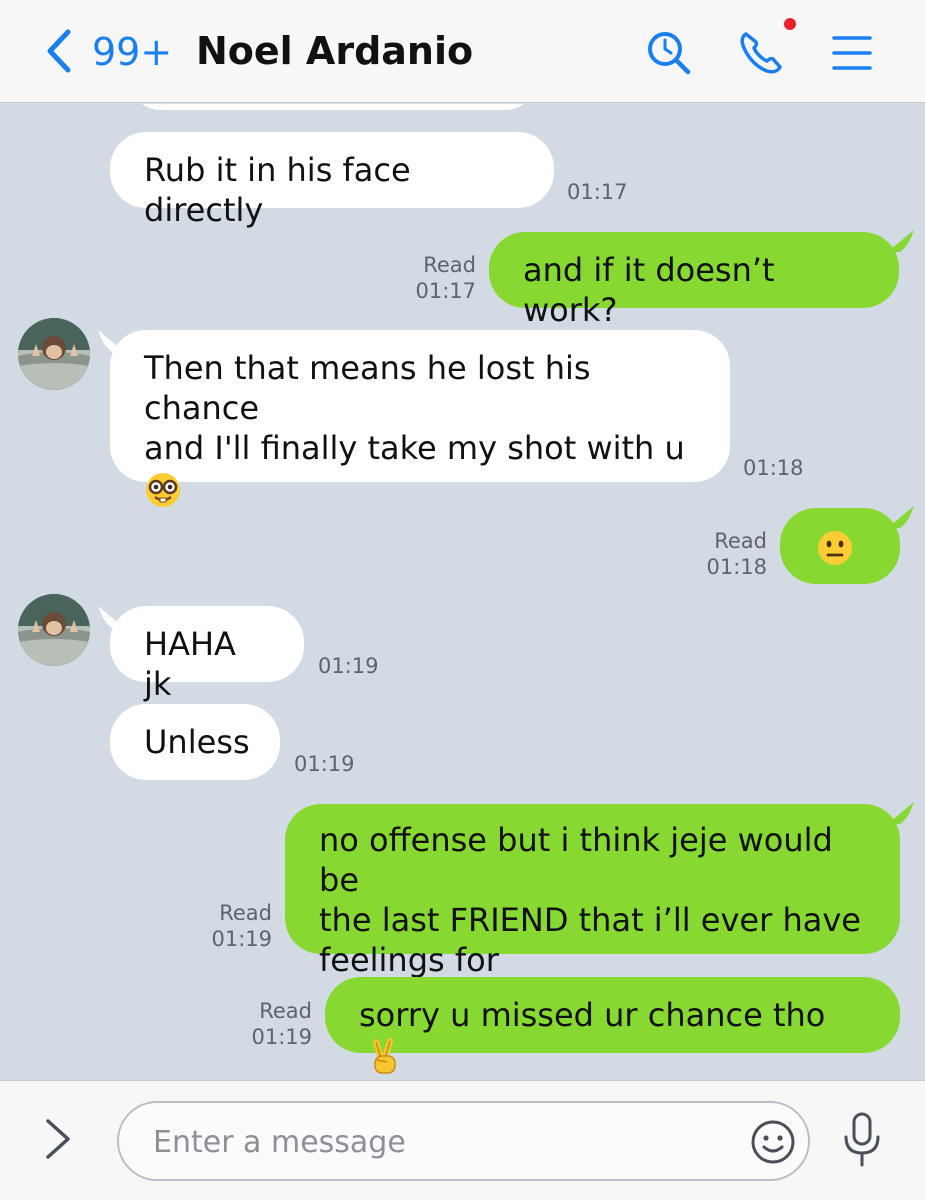 The image size is (925, 1200). Describe the element at coordinates (333, 107) in the screenshot. I see `message-bubble-partial` at that location.